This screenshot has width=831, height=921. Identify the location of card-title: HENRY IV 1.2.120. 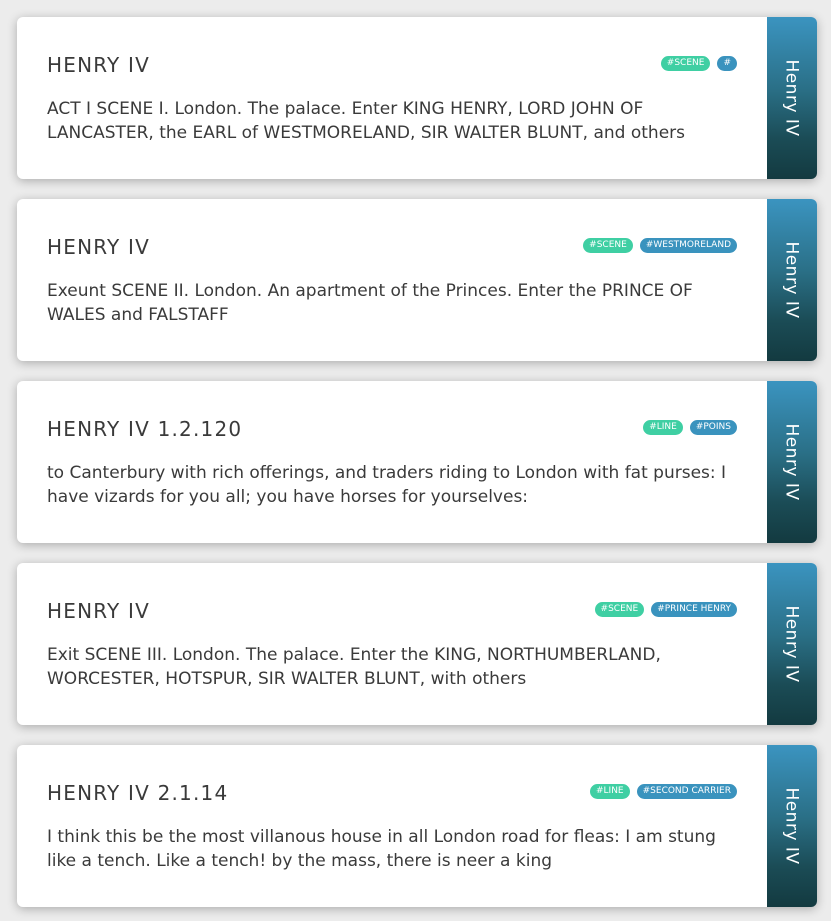
(145, 429).